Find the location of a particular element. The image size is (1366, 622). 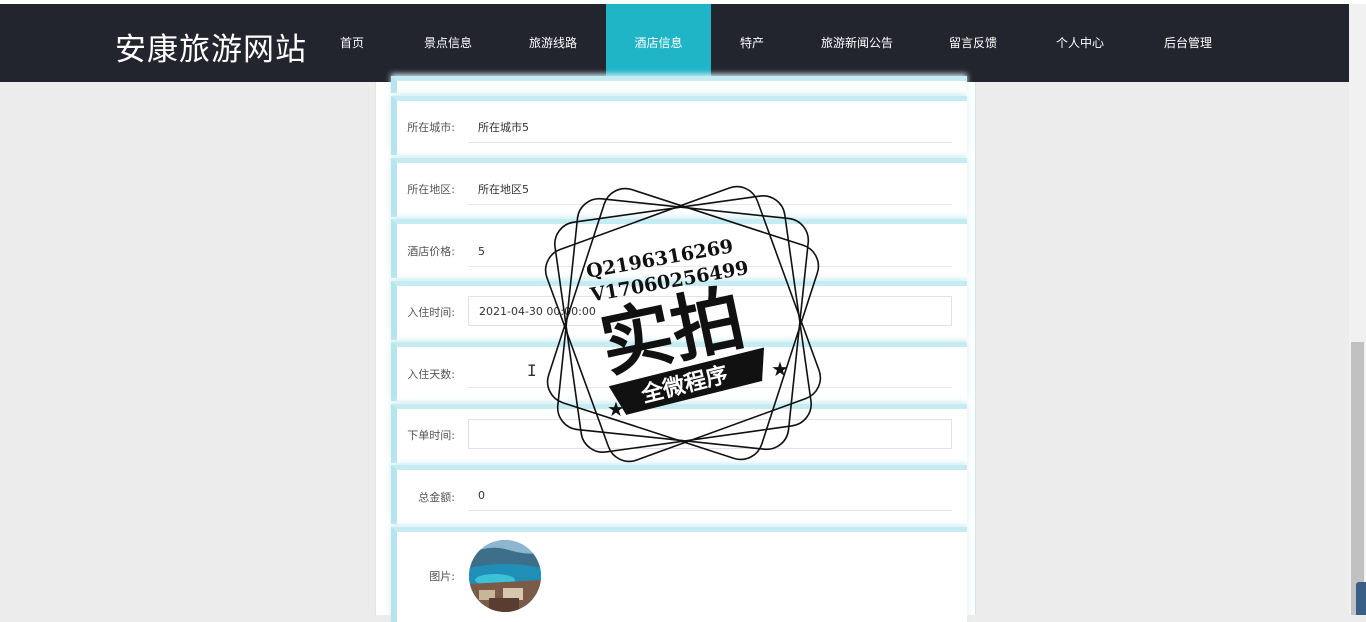

star-icon-left: ★ is located at coordinates (616, 409).